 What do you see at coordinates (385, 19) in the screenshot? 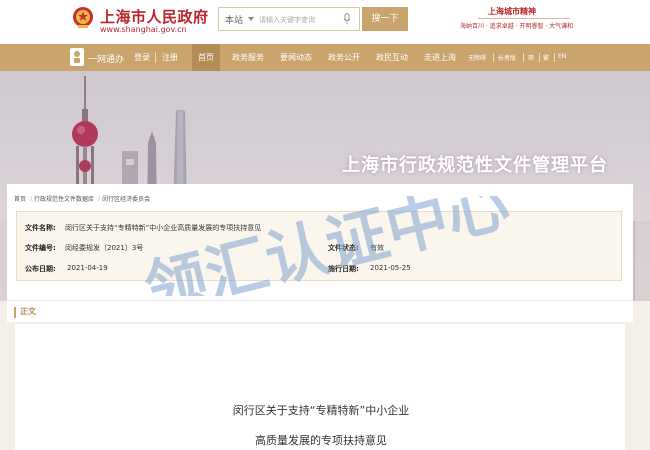
I see `search-button: 搜一下` at bounding box center [385, 19].